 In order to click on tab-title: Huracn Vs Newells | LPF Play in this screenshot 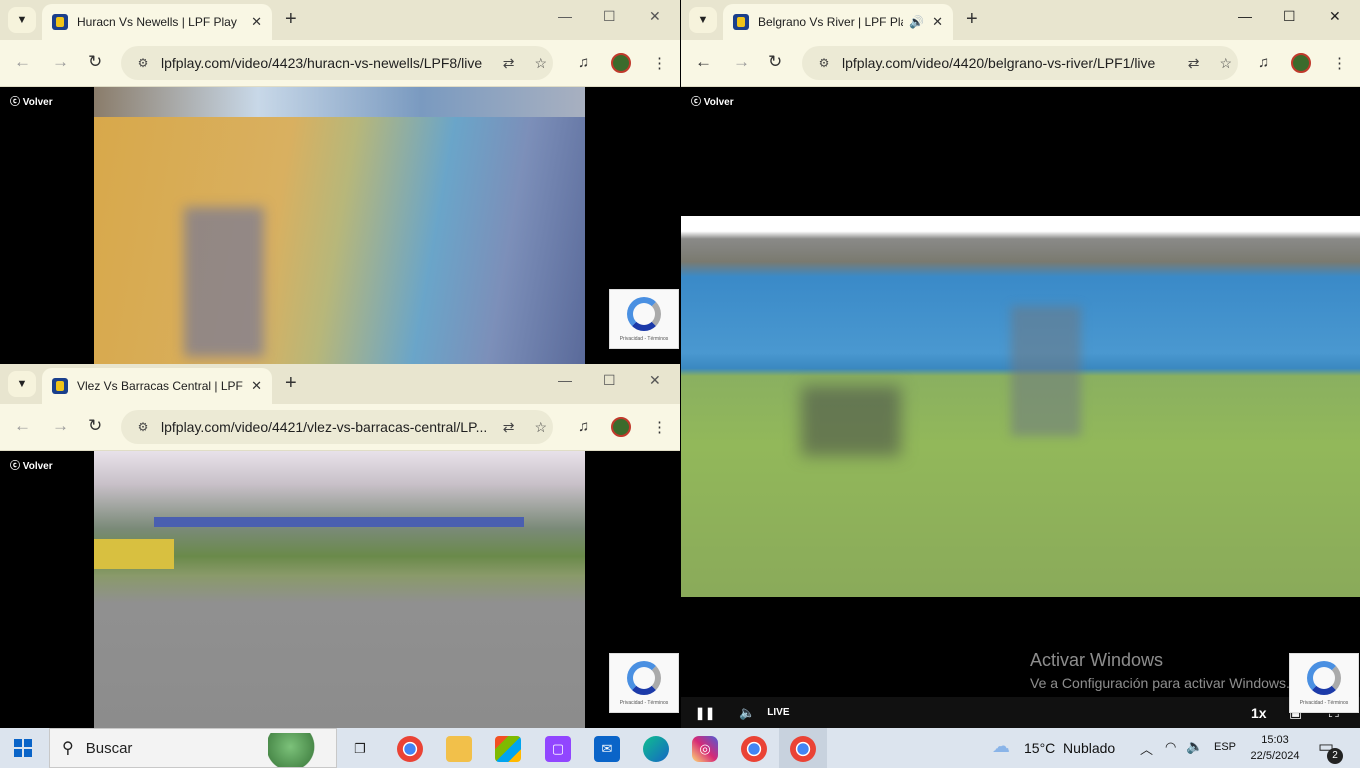, I will do `click(157, 22)`.